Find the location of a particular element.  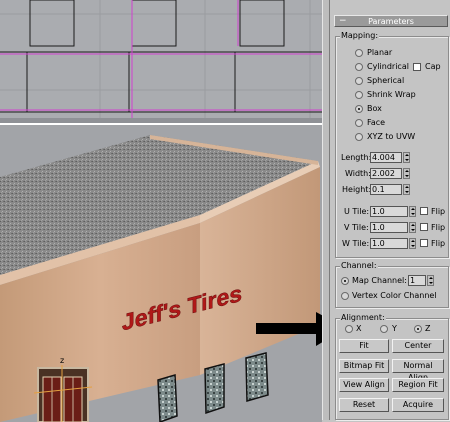

w-tile-spinner is located at coordinates (412, 243).